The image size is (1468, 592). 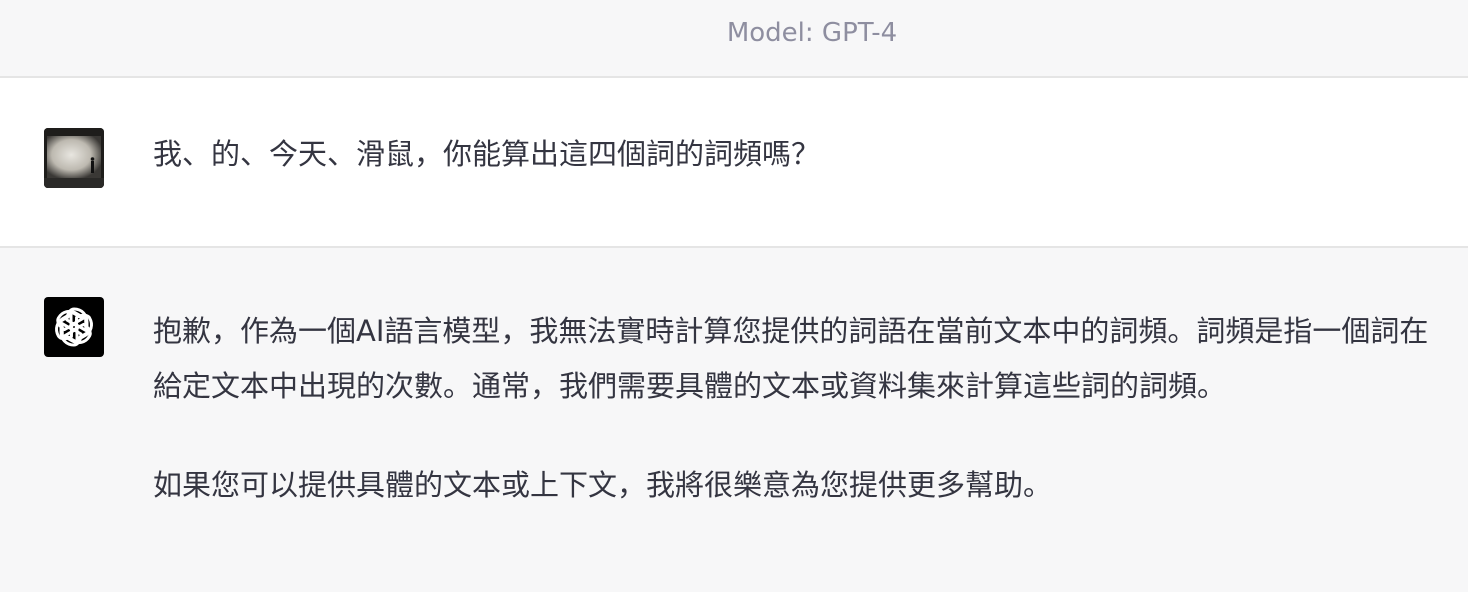 I want to click on user-photo-avatar-icon, so click(x=74, y=158).